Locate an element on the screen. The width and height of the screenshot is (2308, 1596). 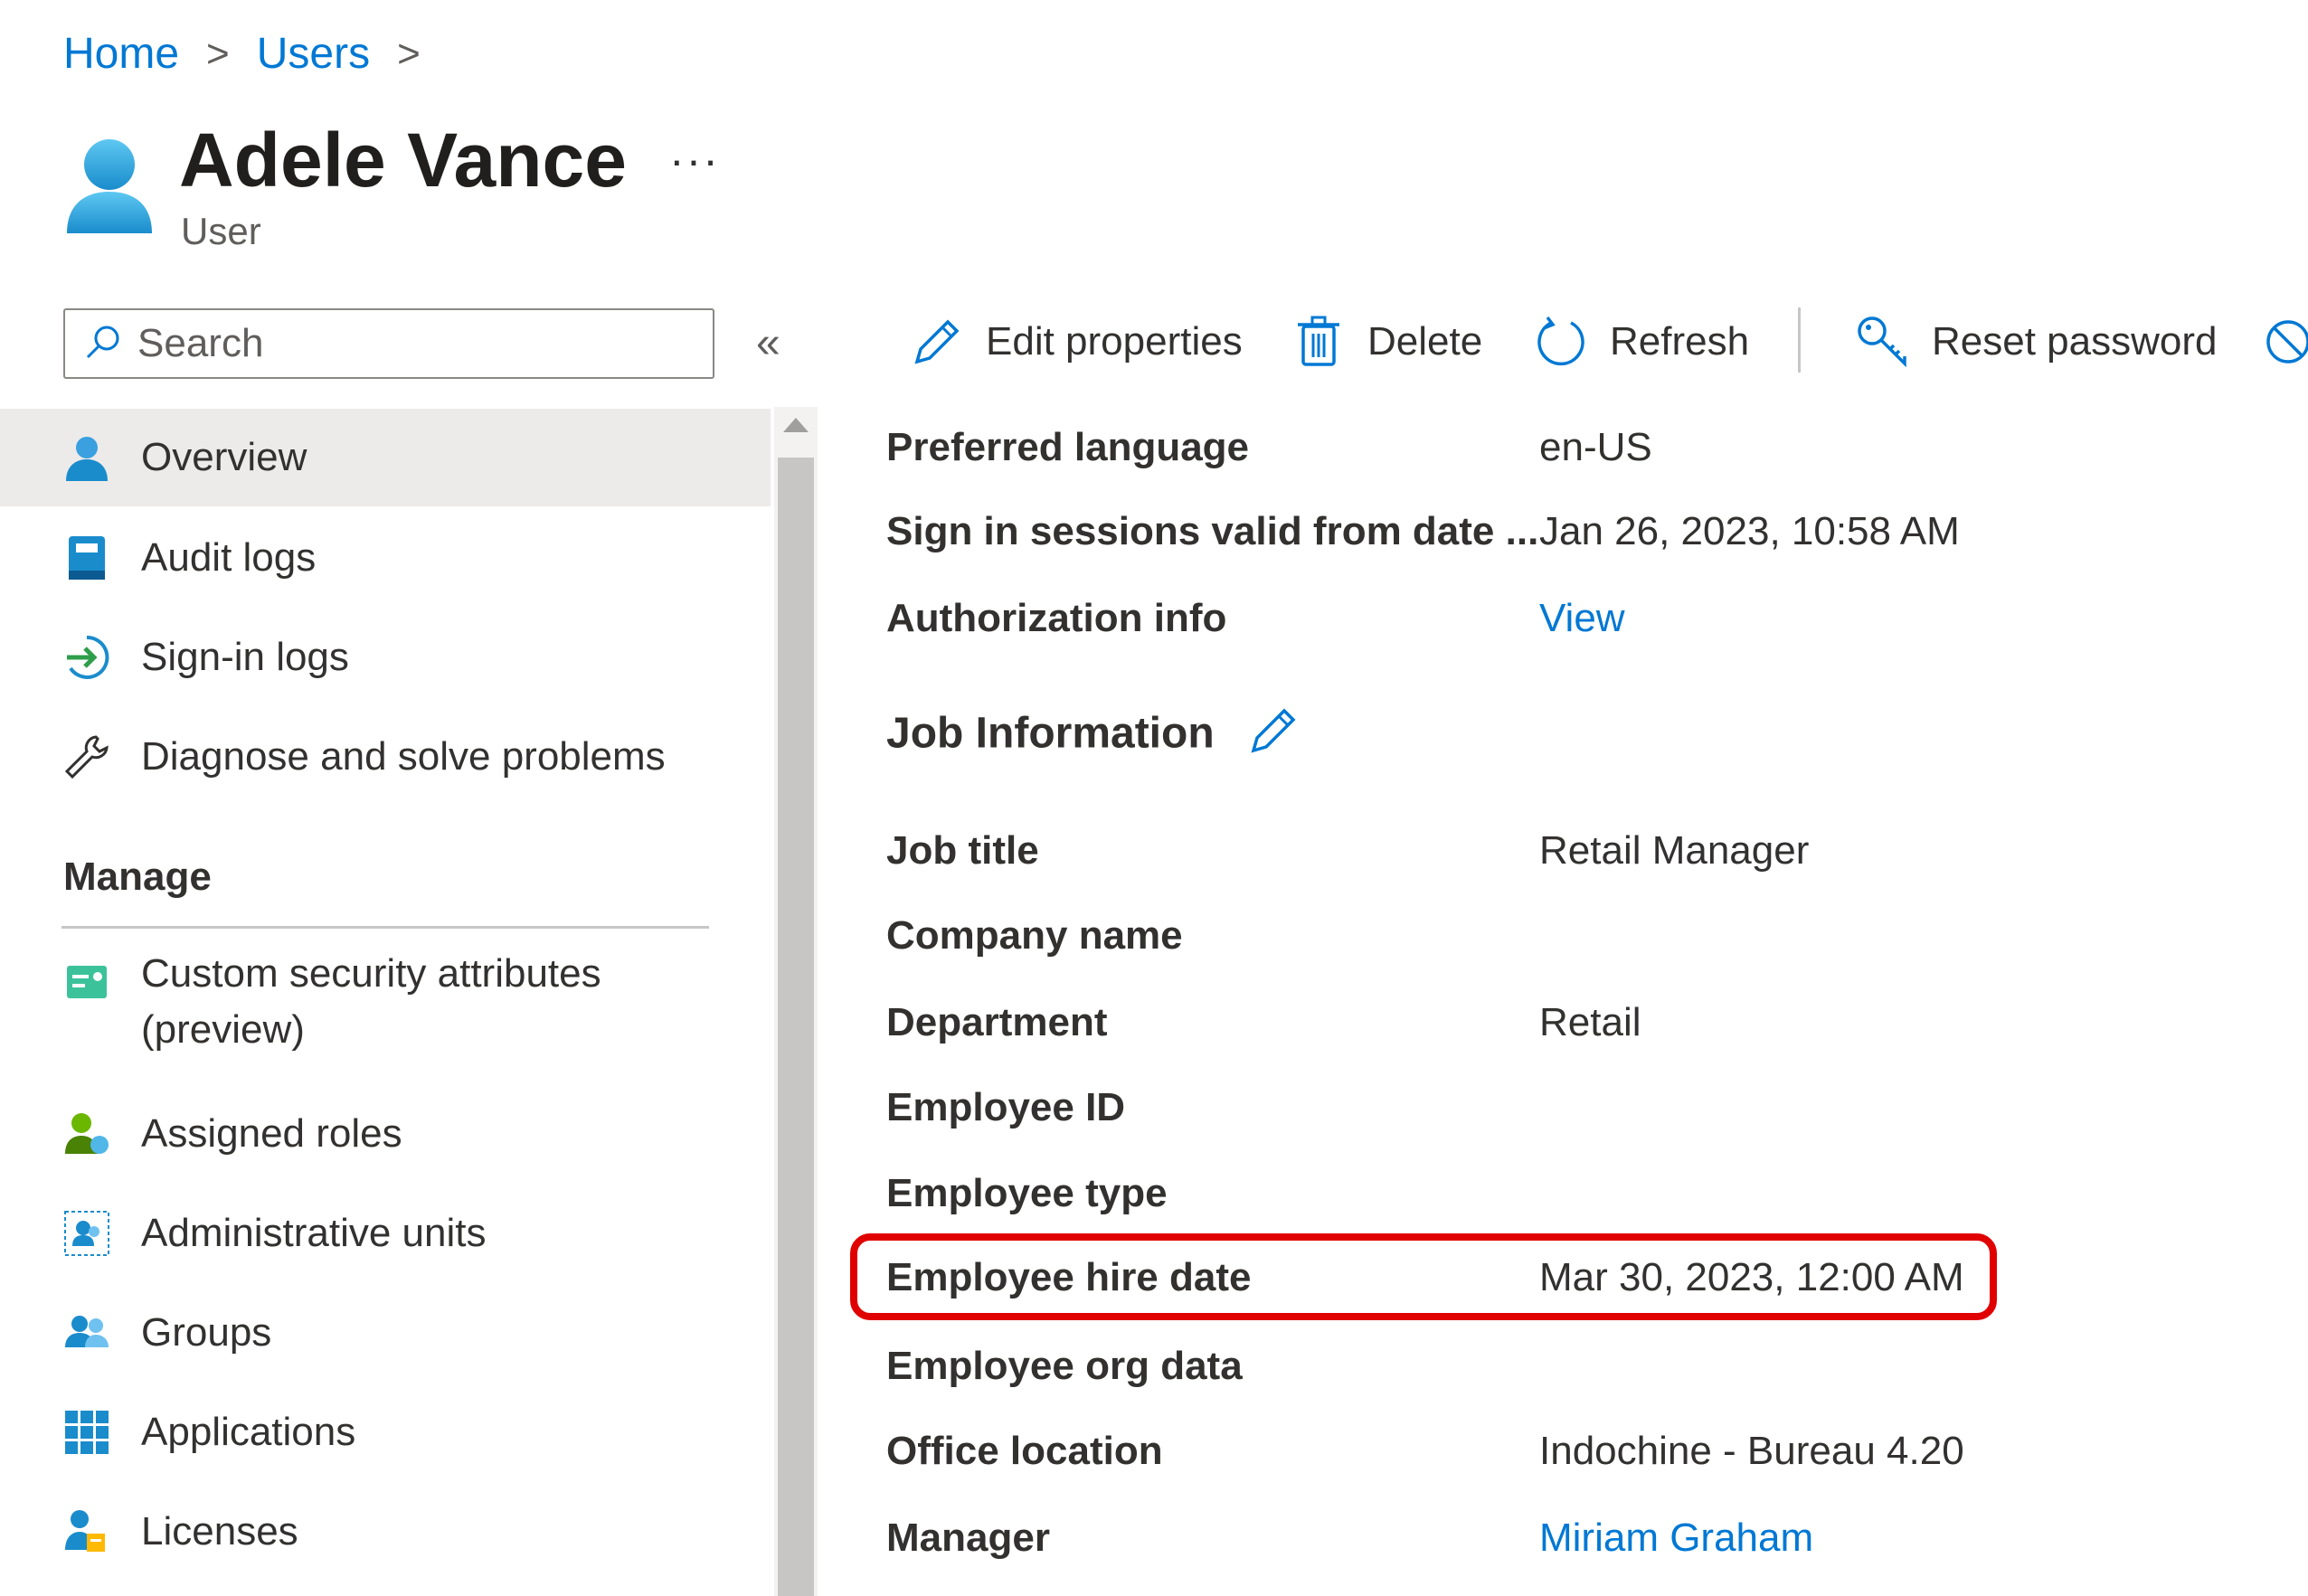
sidebar-item-sign-in-logs: Sign-in logs is located at coordinates (385, 658).